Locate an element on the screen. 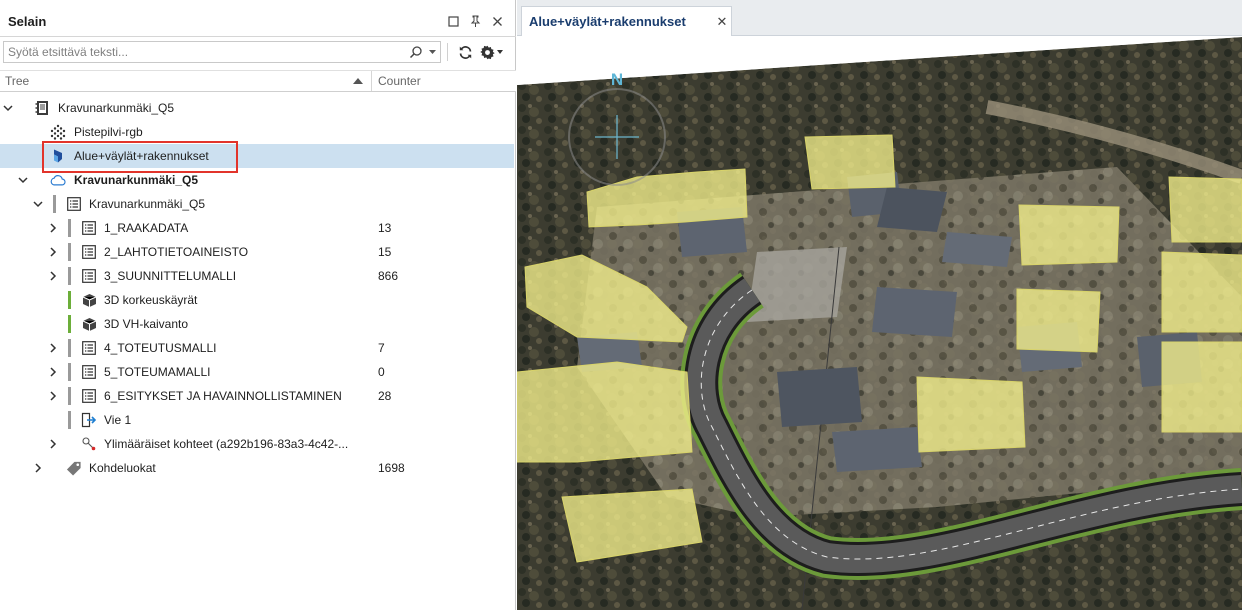 The image size is (1242, 610). search-box is located at coordinates (222, 52).